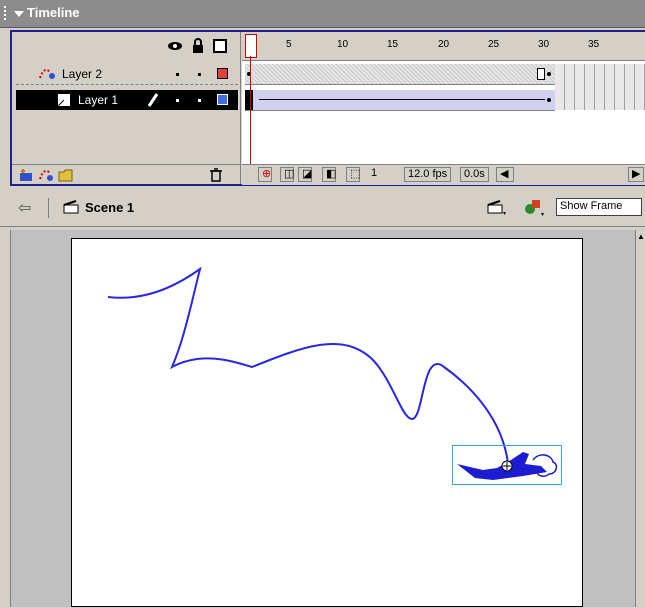 Image resolution: width=645 pixels, height=608 pixels. I want to click on edit-scene-icon, so click(497, 207).